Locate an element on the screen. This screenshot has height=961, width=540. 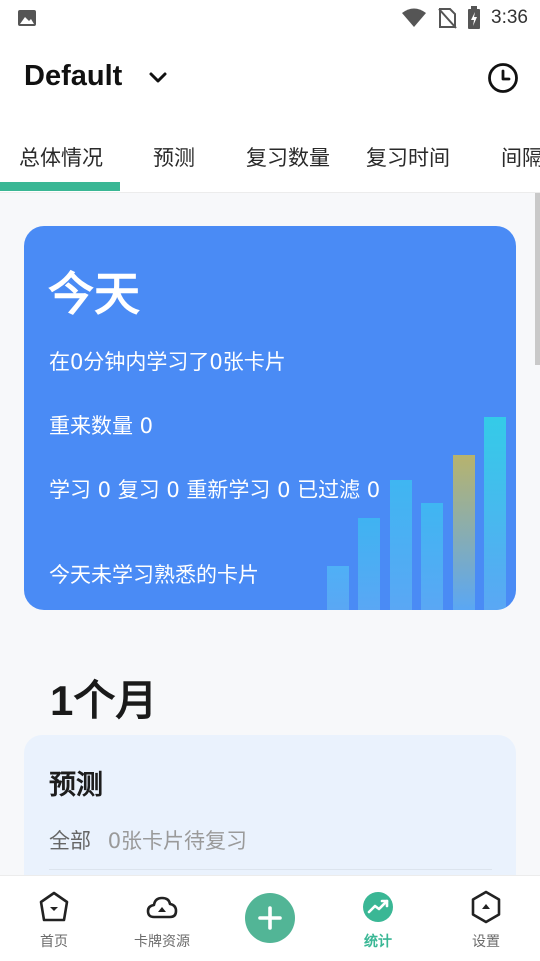
forecast-title: 预测 is located at coordinates (76, 785).